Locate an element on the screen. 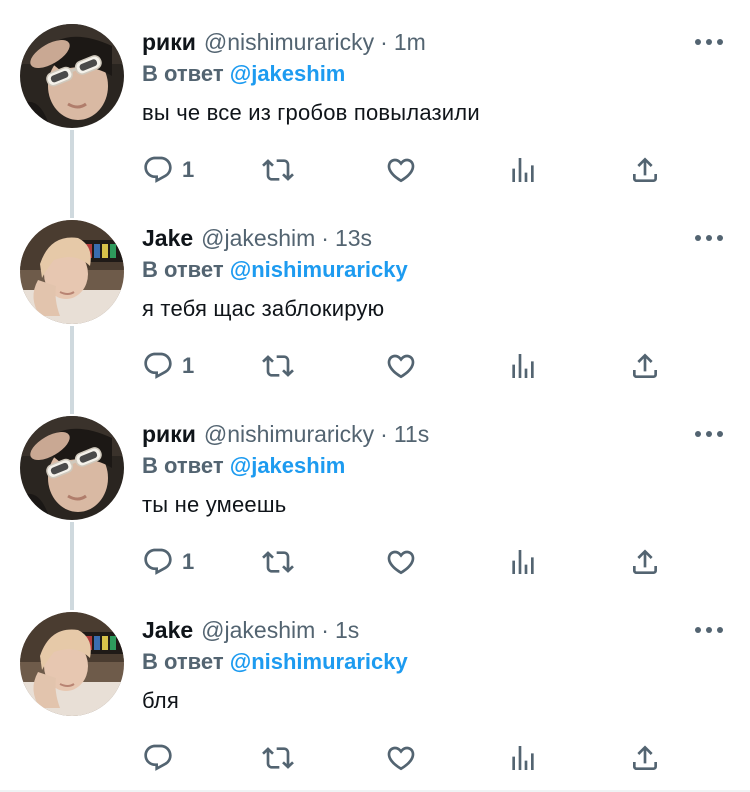 This screenshot has height=792, width=750. tweet-text: бля is located at coordinates (160, 700).